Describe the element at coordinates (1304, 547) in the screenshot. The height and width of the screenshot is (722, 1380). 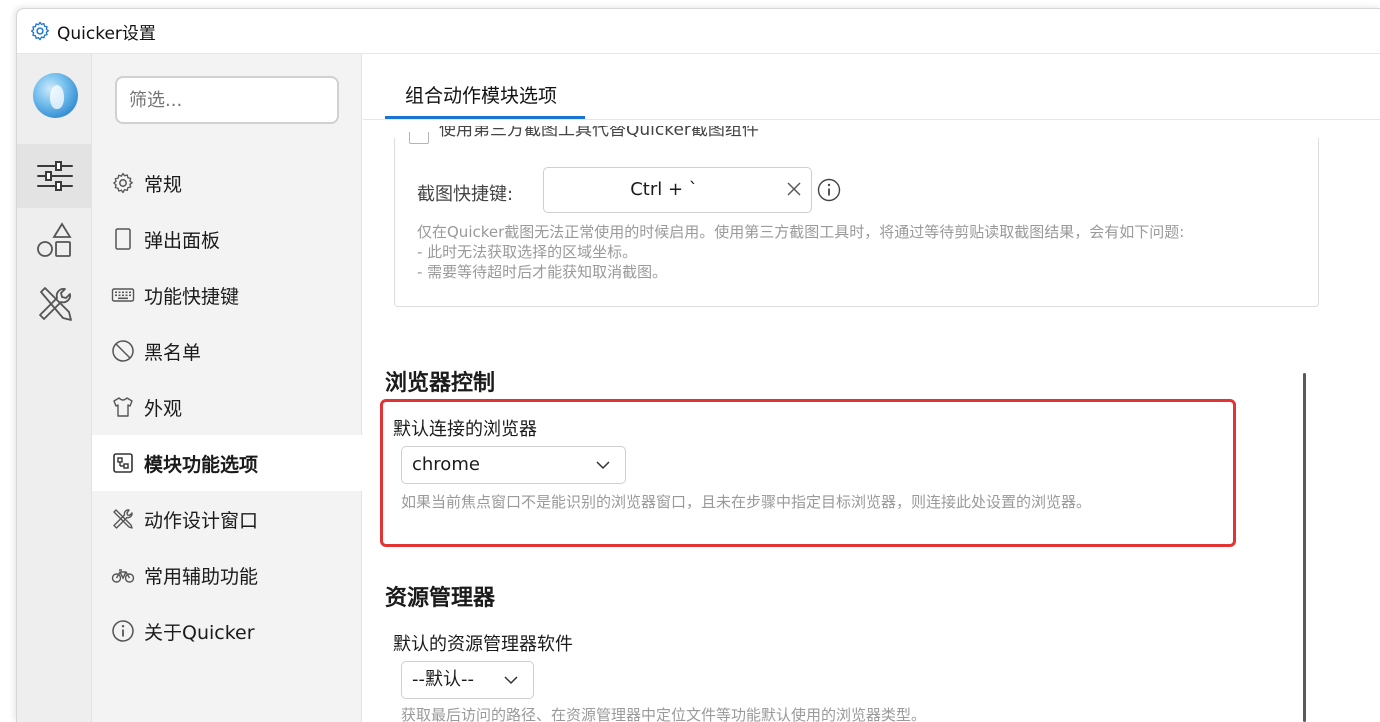
I see `content-scrollbar` at that location.